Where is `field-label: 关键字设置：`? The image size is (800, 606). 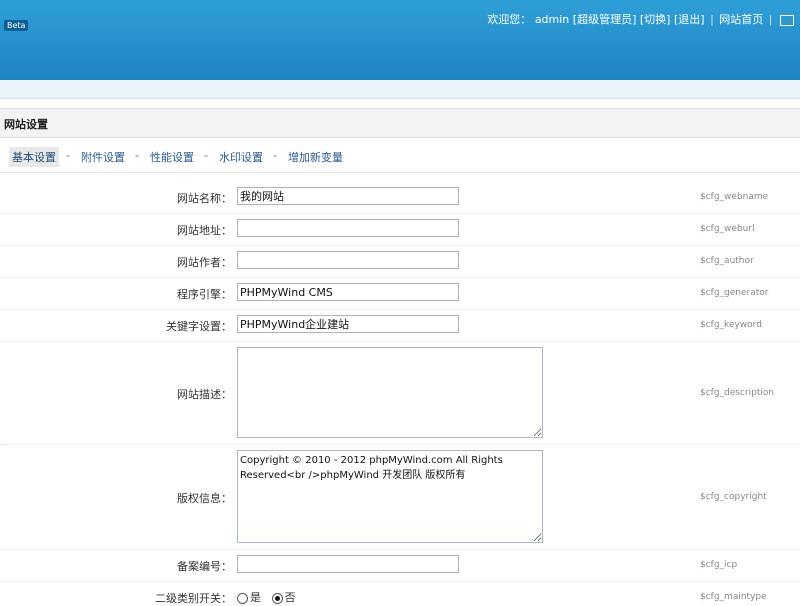 field-label: 关键字设置： is located at coordinates (199, 326).